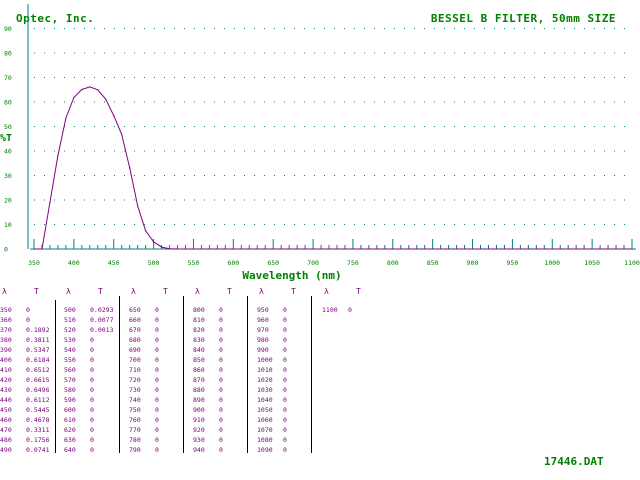  Describe the element at coordinates (8, 29) in the screenshot. I see `y-tick-label-90: 90` at that location.